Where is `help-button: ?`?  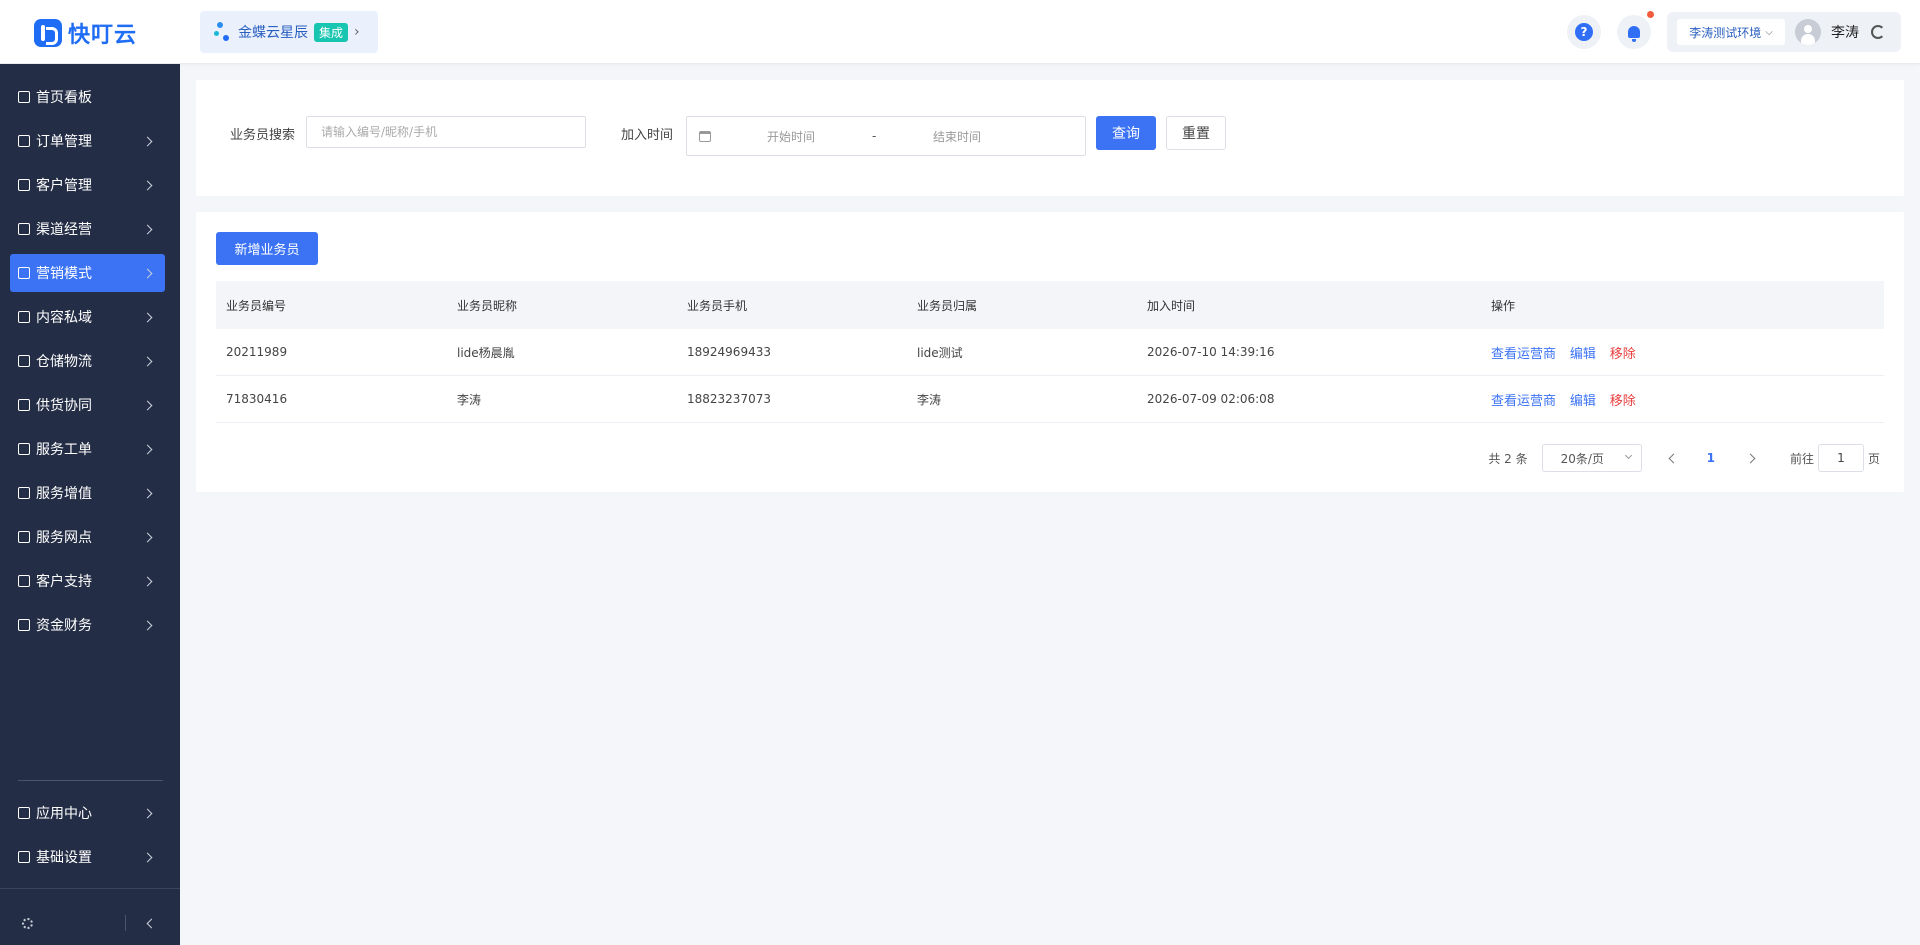
help-button: ? is located at coordinates (1584, 32).